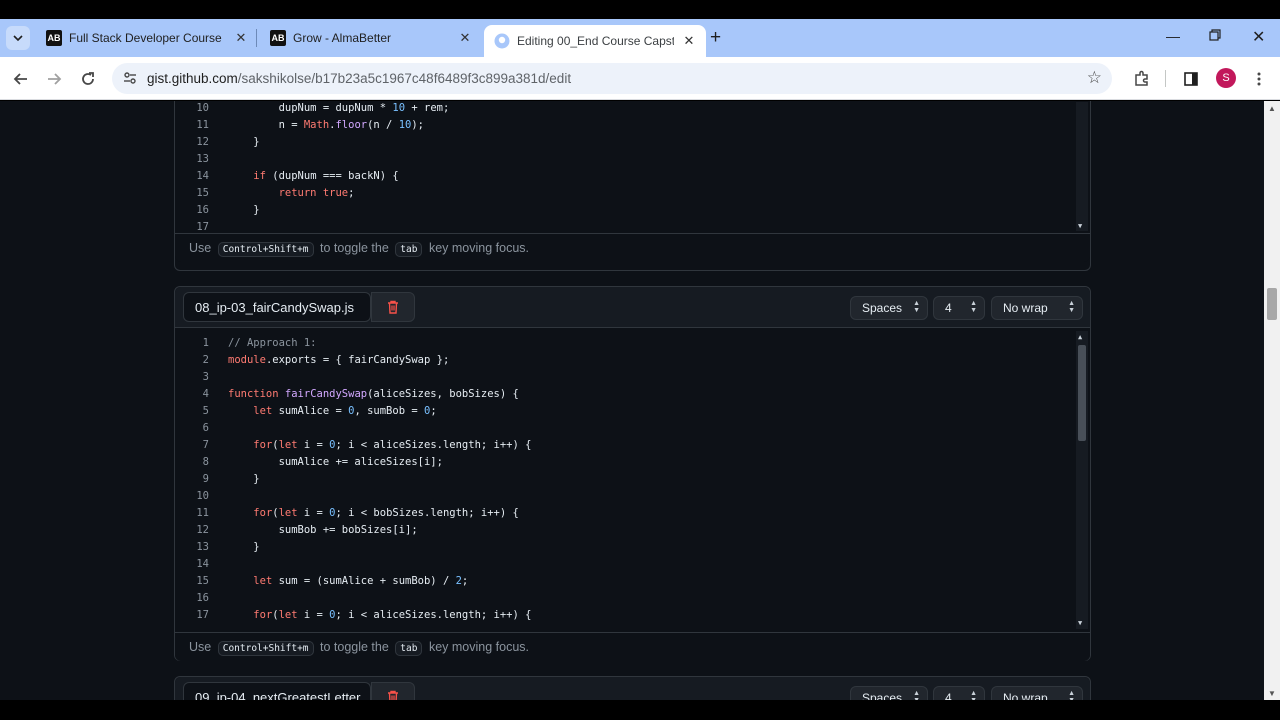 This screenshot has width=1280, height=720. I want to click on site-info-icon, so click(130, 80).